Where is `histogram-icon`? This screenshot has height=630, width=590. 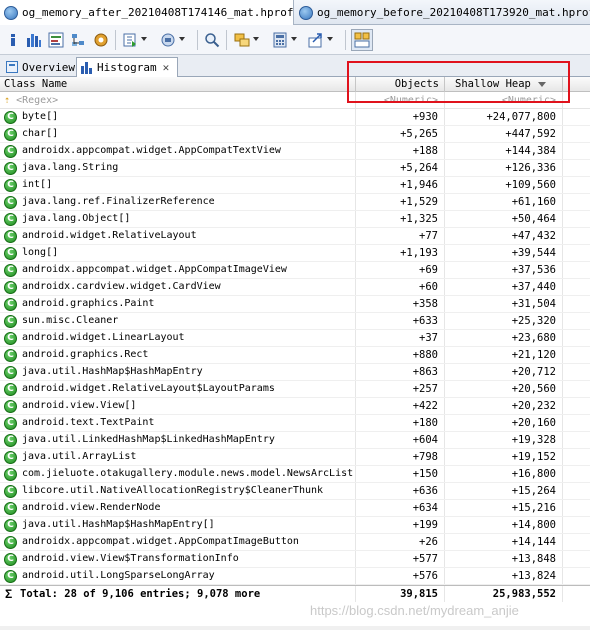 histogram-icon is located at coordinates (34, 40).